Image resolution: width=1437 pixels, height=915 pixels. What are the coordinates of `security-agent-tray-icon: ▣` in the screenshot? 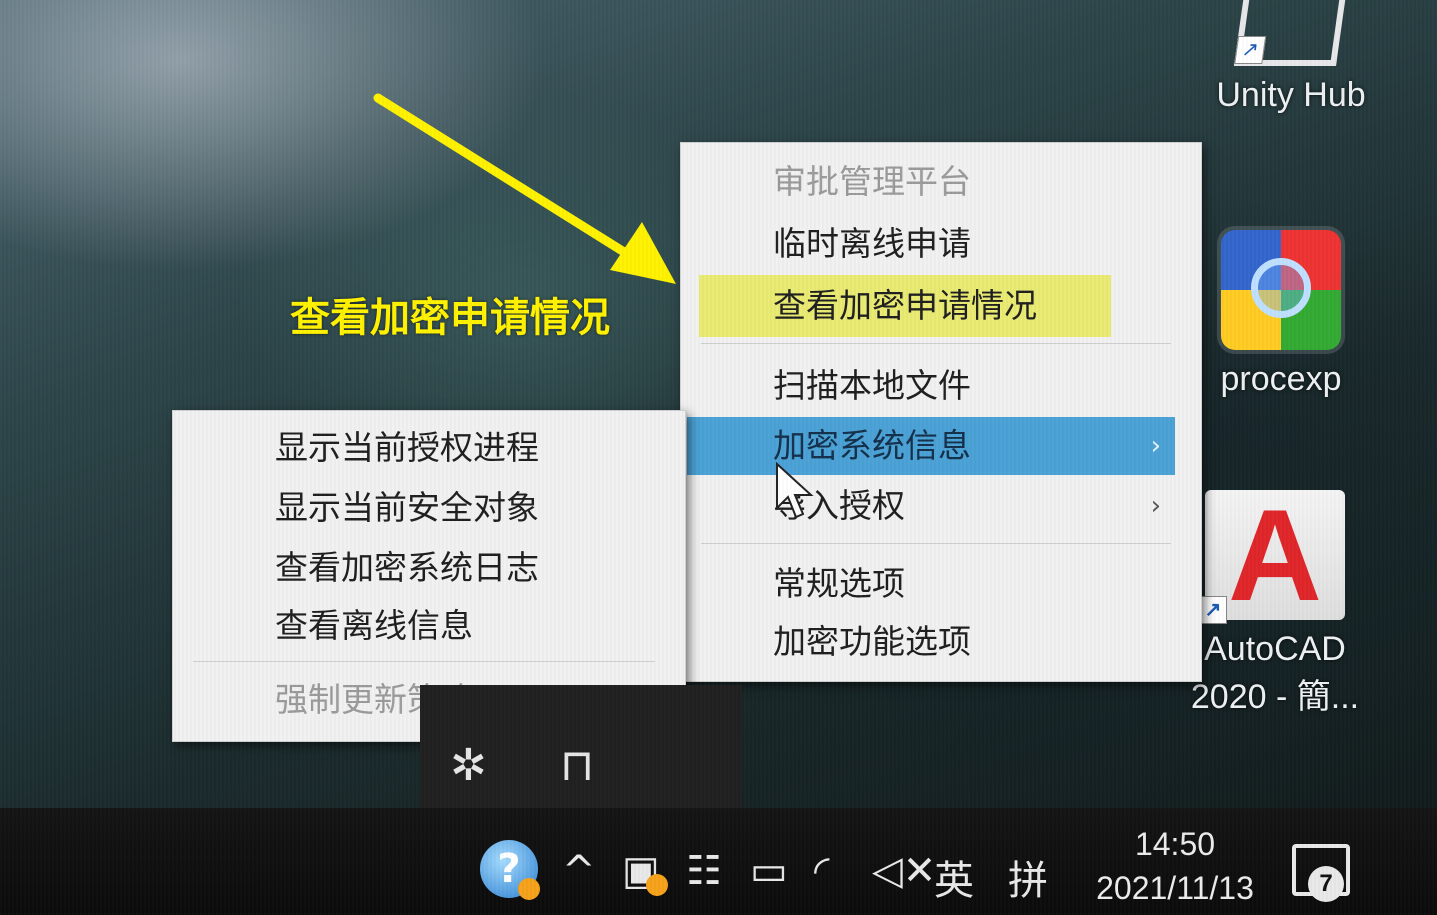 It's located at (645, 872).